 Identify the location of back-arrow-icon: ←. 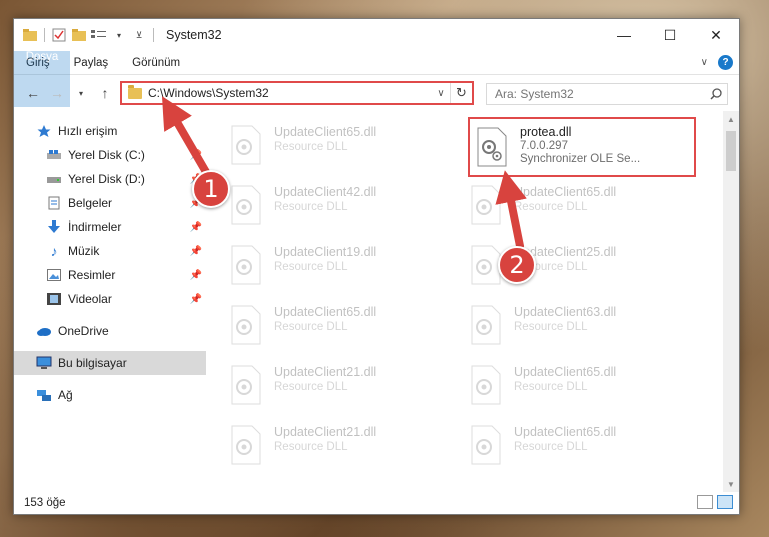
(33, 93).